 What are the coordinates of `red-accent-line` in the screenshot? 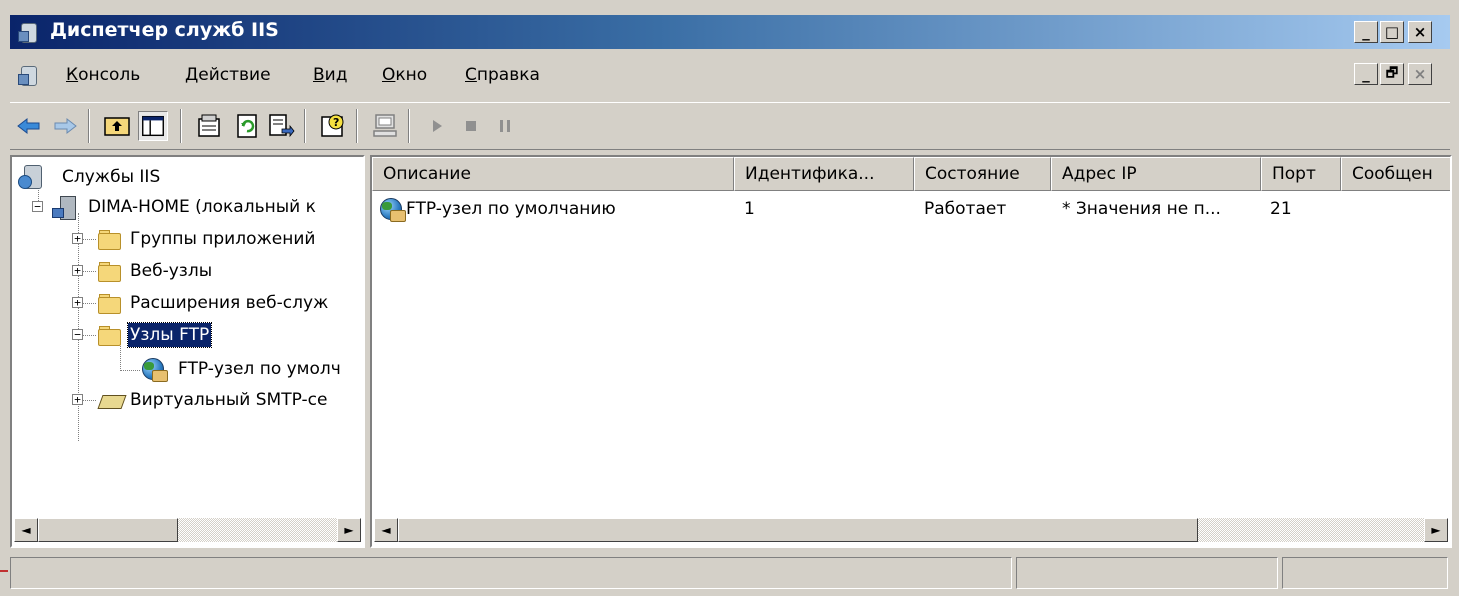 It's located at (4, 571).